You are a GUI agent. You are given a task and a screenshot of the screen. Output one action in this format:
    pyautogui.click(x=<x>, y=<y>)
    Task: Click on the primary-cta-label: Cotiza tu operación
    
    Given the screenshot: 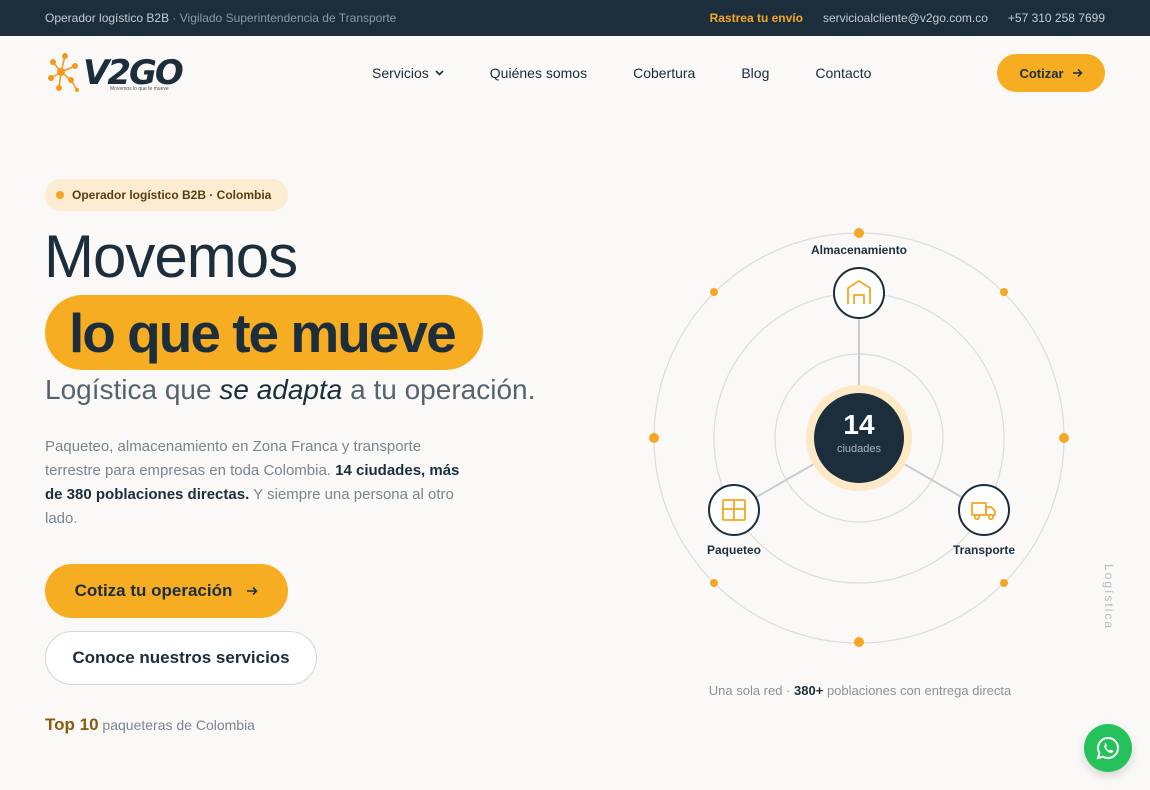 What is the action you would take?
    pyautogui.click(x=153, y=590)
    